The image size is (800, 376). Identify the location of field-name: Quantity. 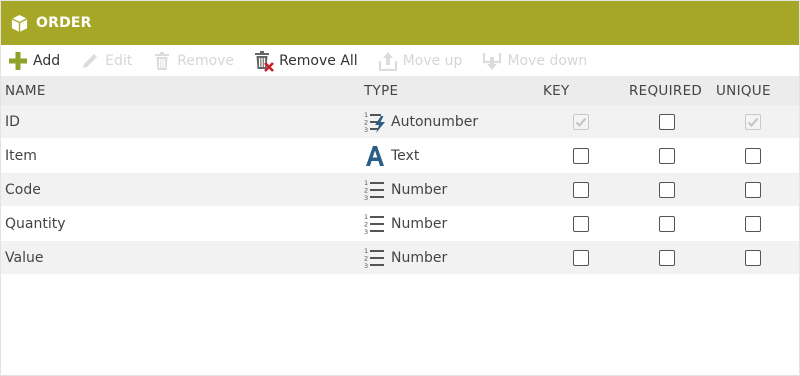
(35, 223).